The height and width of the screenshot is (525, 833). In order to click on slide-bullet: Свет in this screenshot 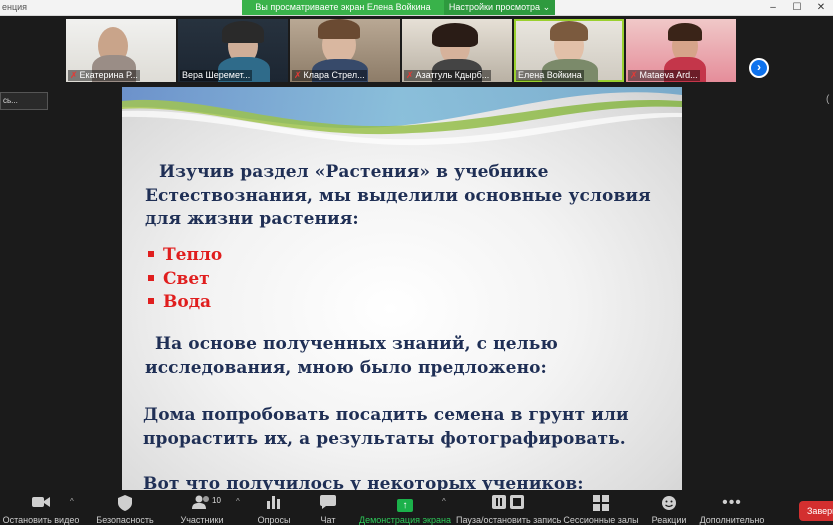, I will do `click(179, 279)`.